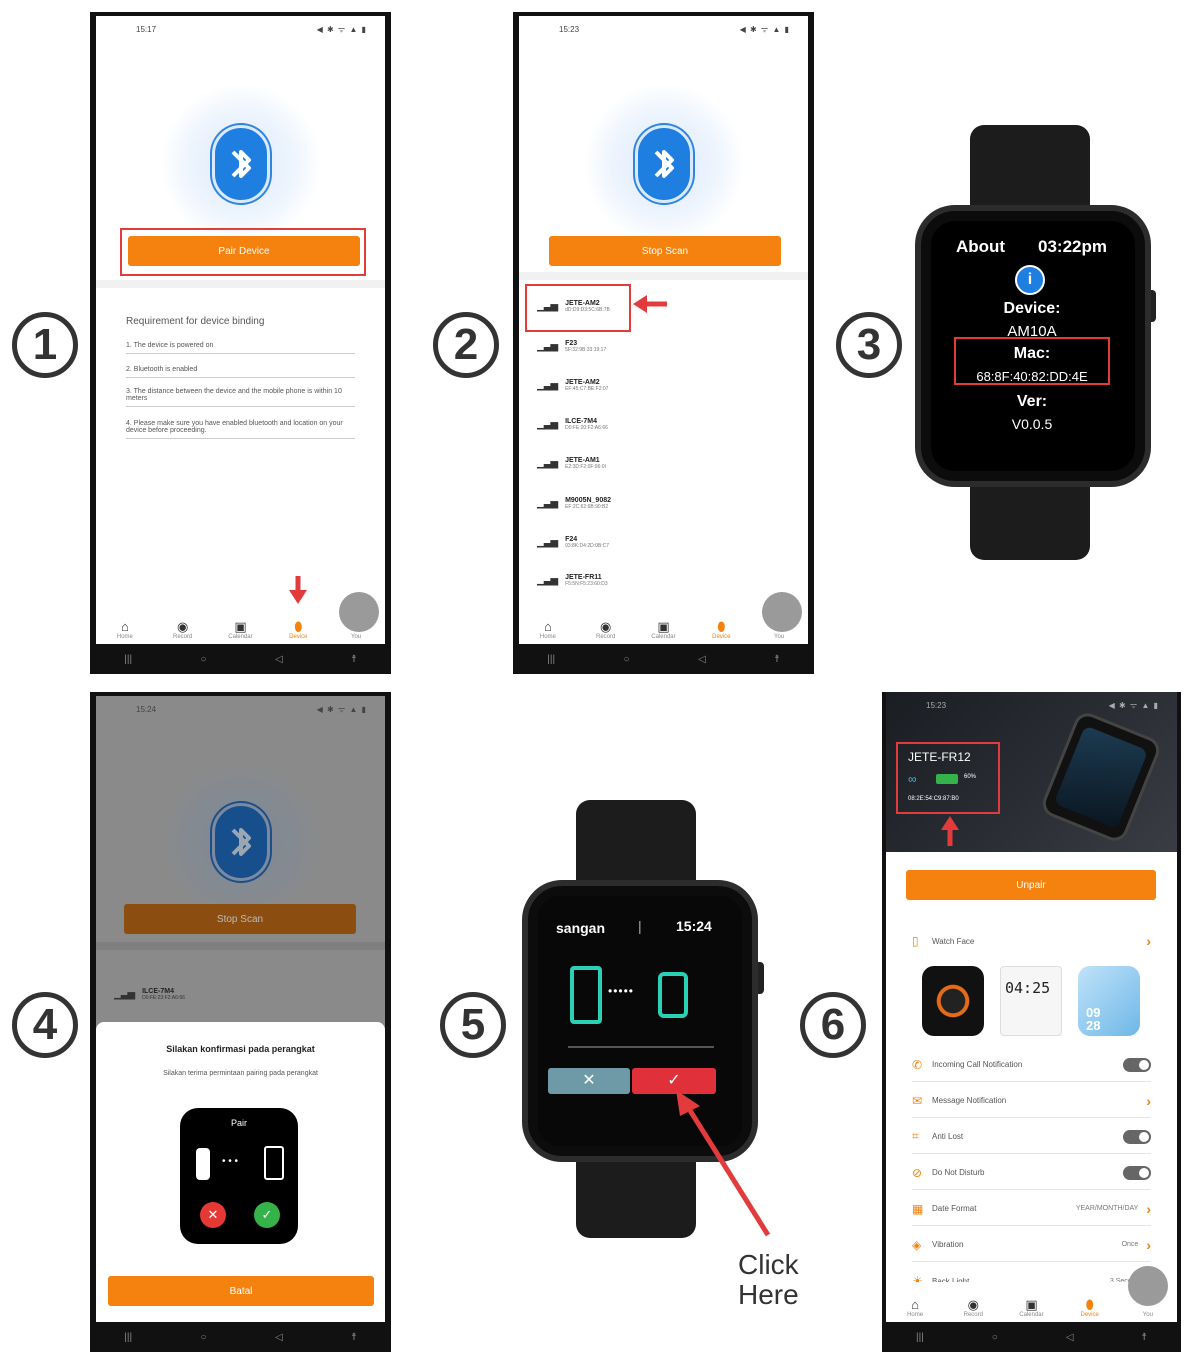  Describe the element at coordinates (918, 1208) in the screenshot. I see `calendar-icon: ▦` at that location.